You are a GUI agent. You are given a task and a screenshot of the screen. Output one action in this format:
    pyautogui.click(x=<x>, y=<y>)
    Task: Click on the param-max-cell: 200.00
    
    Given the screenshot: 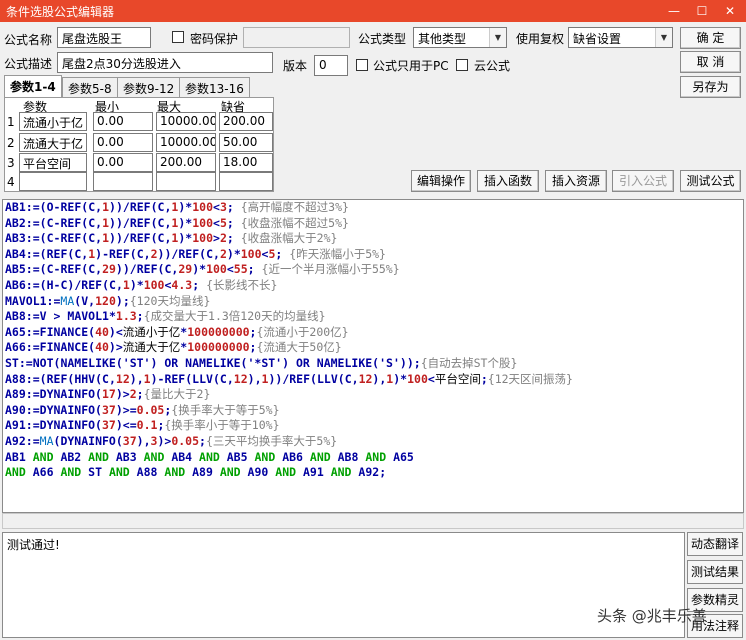 What is the action you would take?
    pyautogui.click(x=186, y=162)
    